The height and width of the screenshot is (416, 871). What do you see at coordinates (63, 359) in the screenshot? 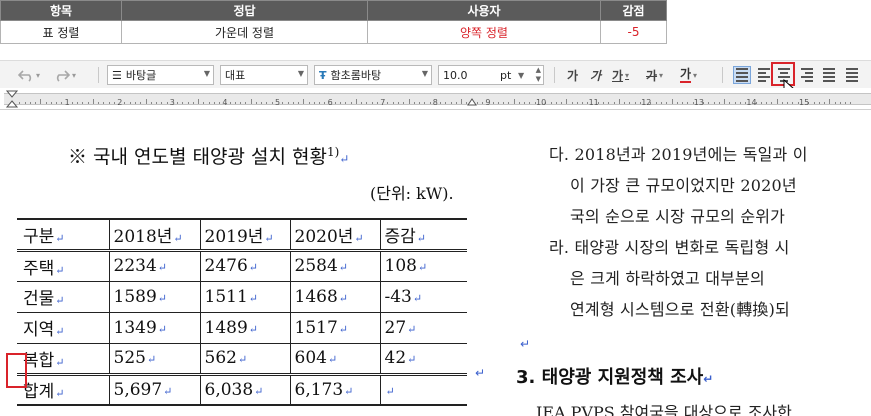
I see `table-cell: 복합↵` at bounding box center [63, 359].